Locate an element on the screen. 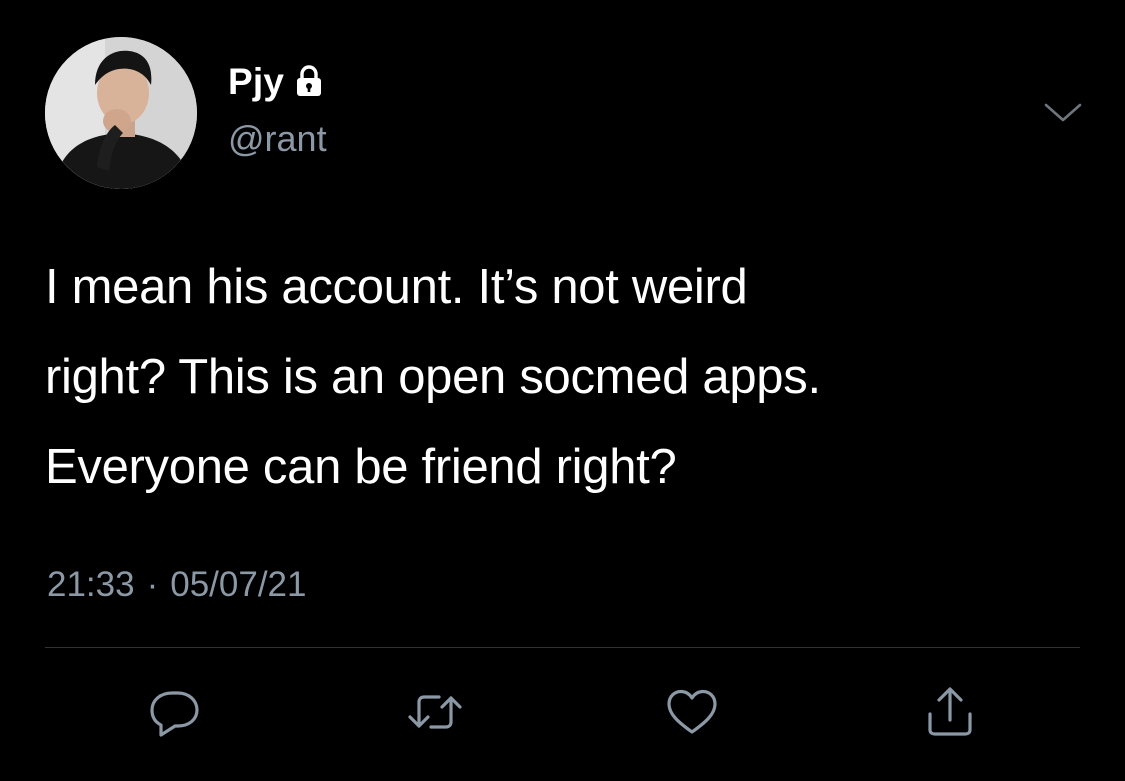  share-icon is located at coordinates (950, 711).